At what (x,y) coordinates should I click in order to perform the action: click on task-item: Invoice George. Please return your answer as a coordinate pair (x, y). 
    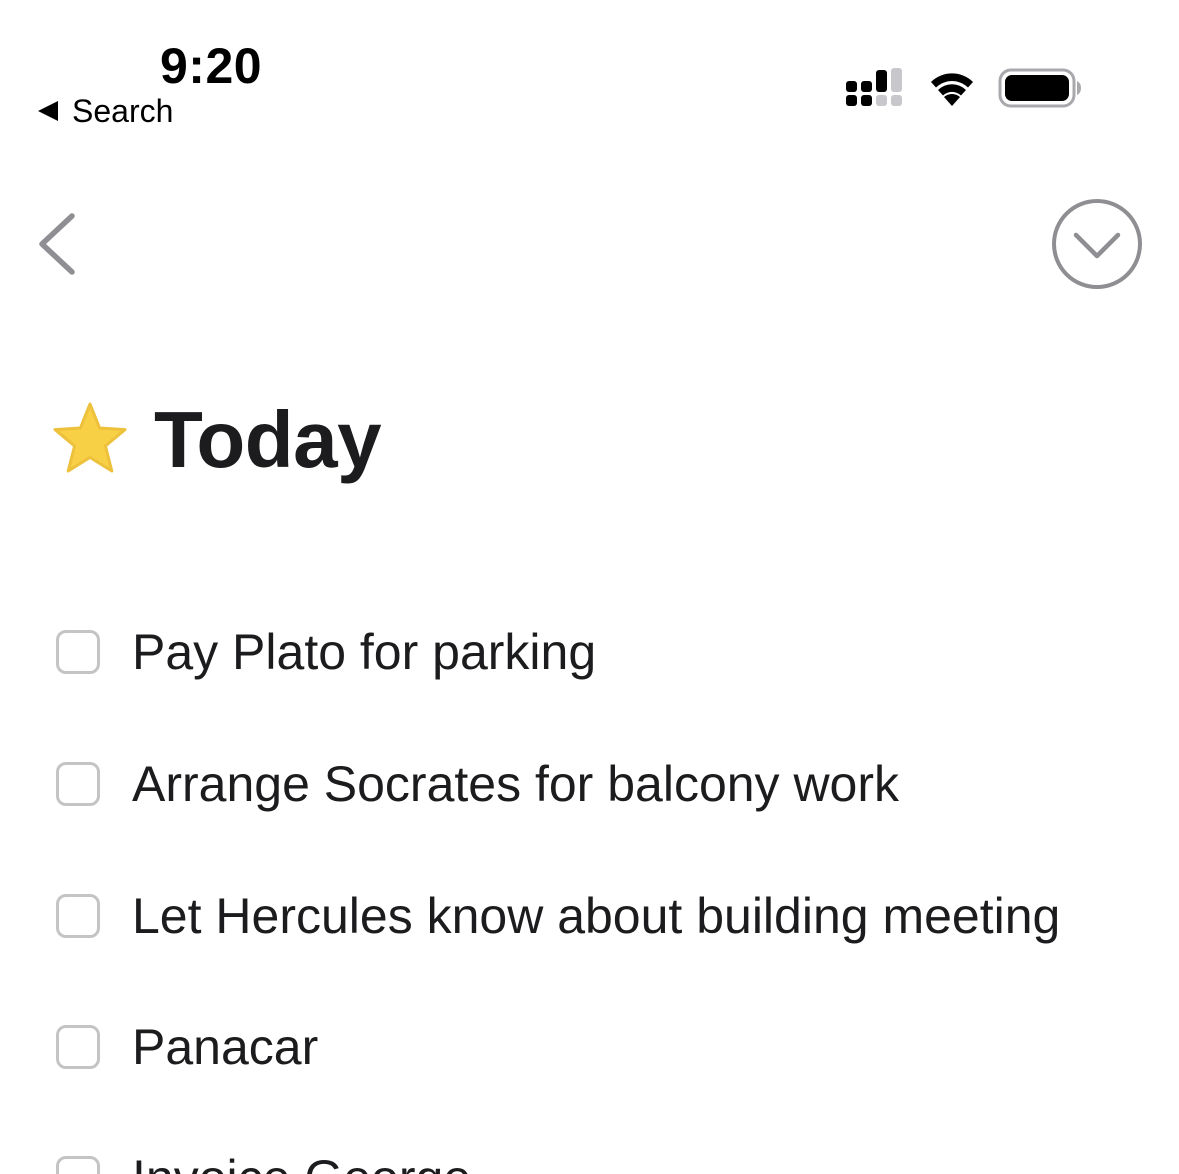
    Looking at the image, I should click on (263, 1156).